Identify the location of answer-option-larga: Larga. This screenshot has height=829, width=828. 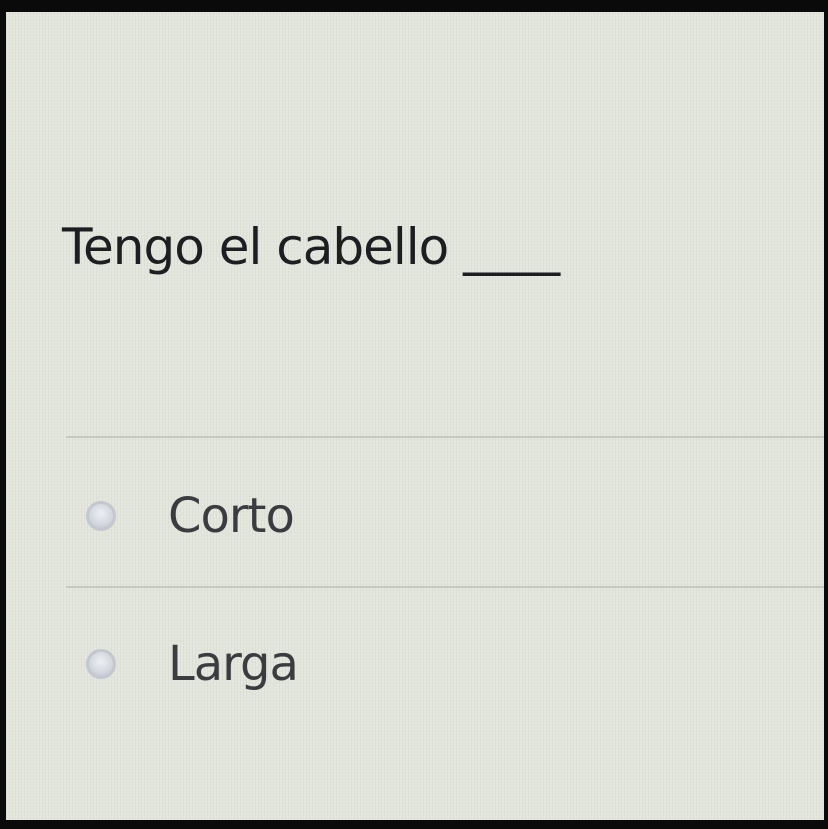
(192, 664).